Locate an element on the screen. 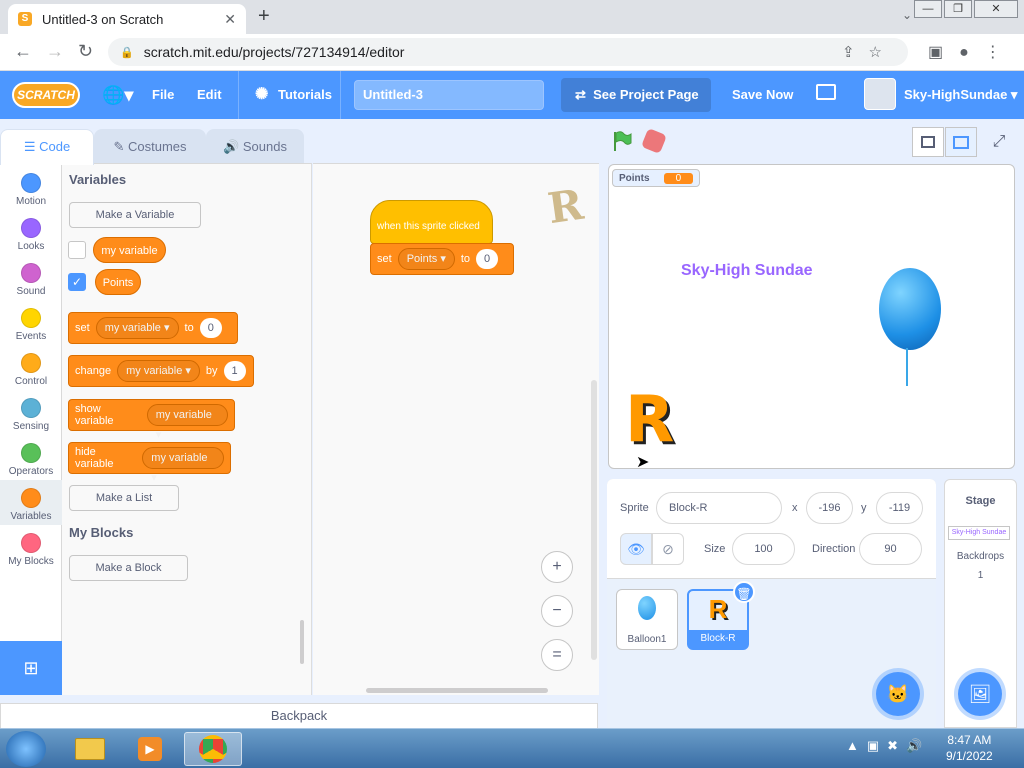 The width and height of the screenshot is (1024, 768). make-block-button: Make a Block is located at coordinates (128, 568).